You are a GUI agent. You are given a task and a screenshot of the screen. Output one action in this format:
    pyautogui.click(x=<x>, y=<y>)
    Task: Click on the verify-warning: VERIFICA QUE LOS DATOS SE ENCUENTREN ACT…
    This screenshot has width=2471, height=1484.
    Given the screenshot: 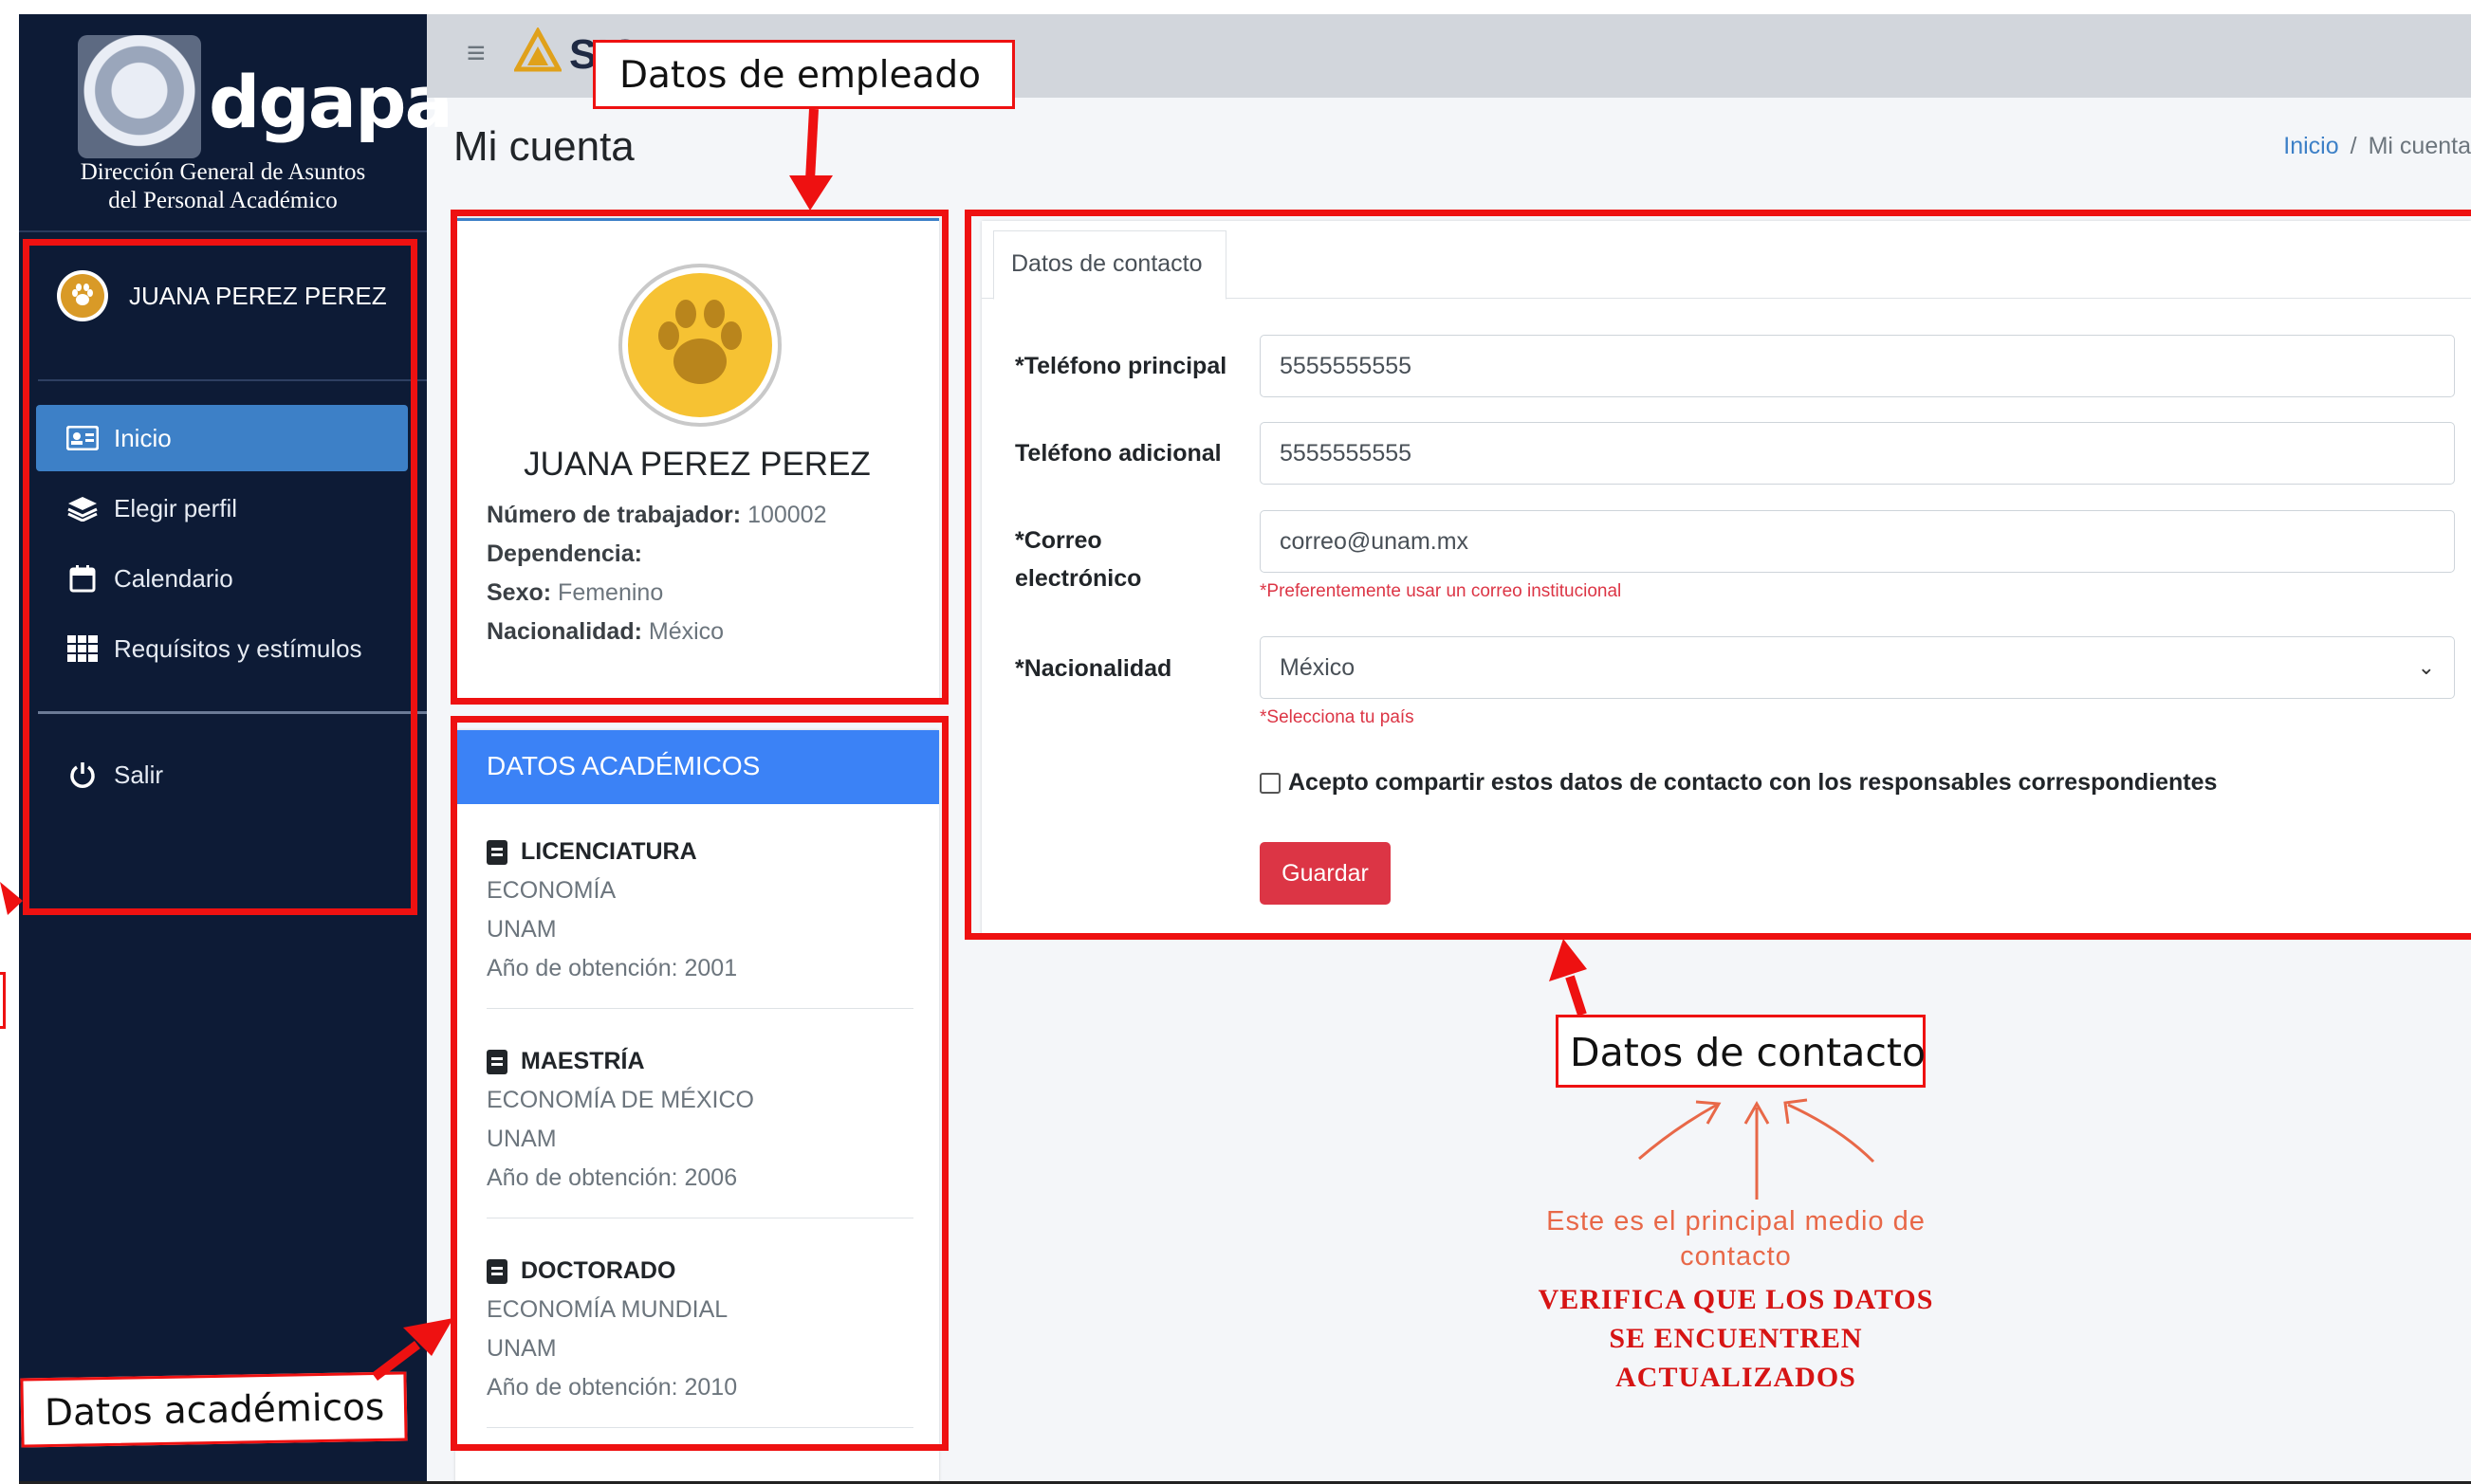 What is the action you would take?
    pyautogui.click(x=1736, y=1338)
    